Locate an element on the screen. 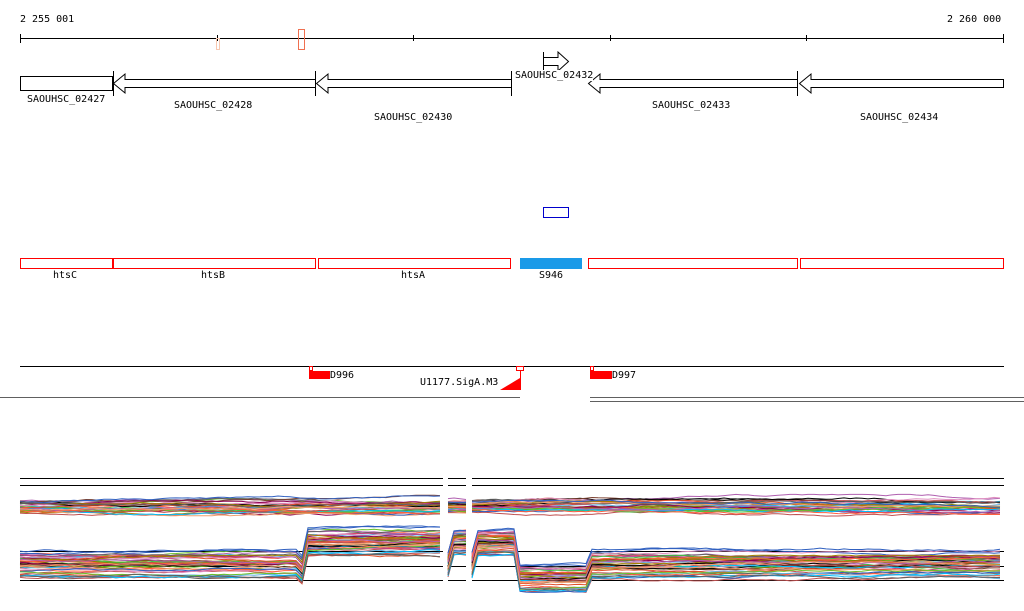 The height and width of the screenshot is (611, 1024). site-label: D997 is located at coordinates (624, 375).